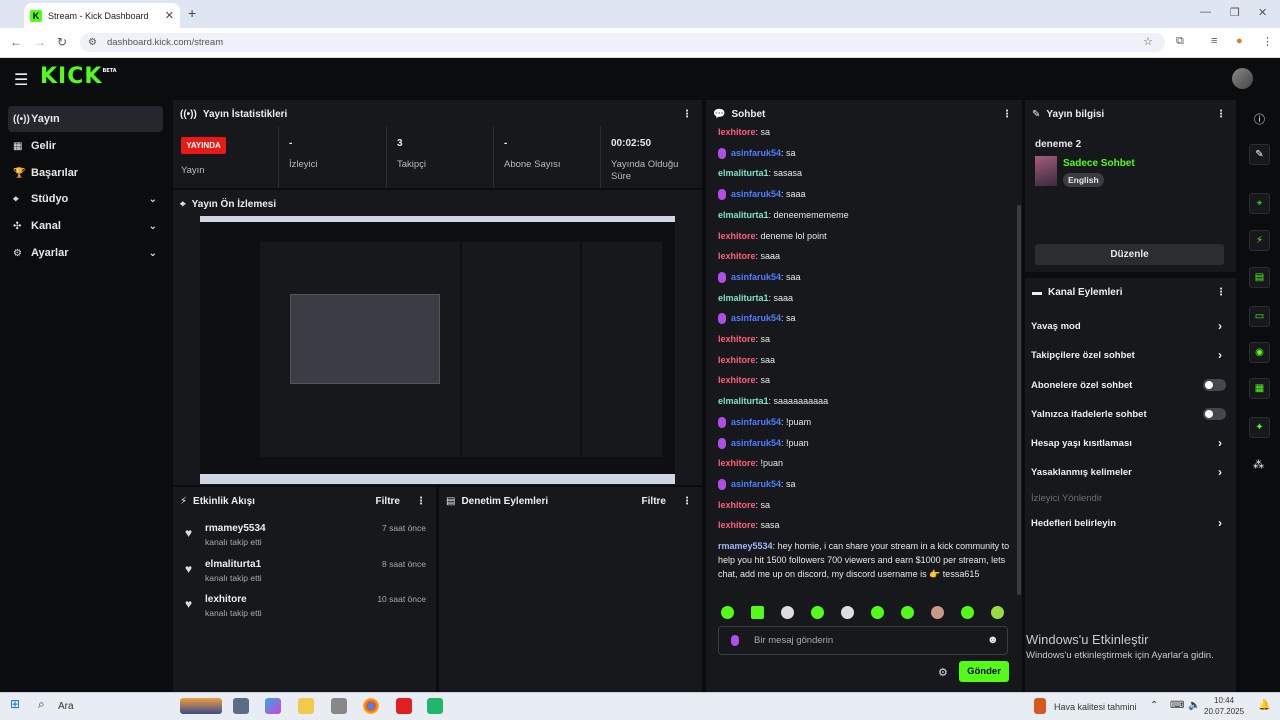 The width and height of the screenshot is (1280, 720). I want to click on extensions-icon: ⧉, so click(1180, 41).